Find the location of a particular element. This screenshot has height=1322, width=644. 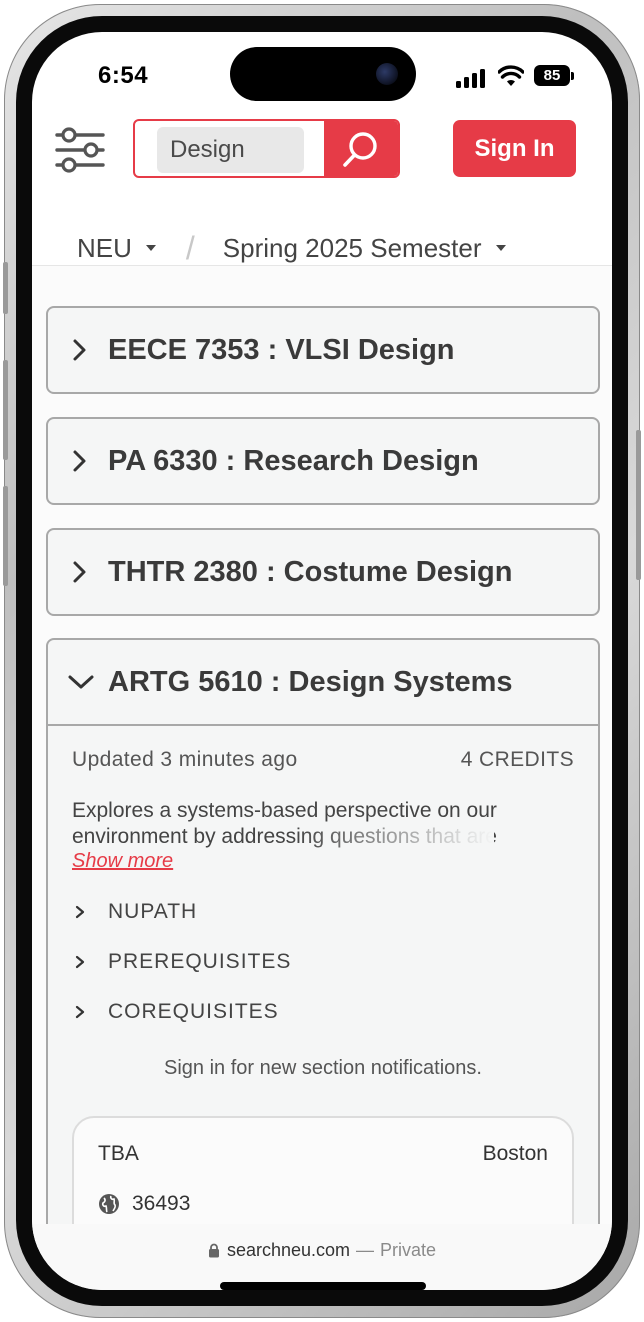

power-button is located at coordinates (638, 505).